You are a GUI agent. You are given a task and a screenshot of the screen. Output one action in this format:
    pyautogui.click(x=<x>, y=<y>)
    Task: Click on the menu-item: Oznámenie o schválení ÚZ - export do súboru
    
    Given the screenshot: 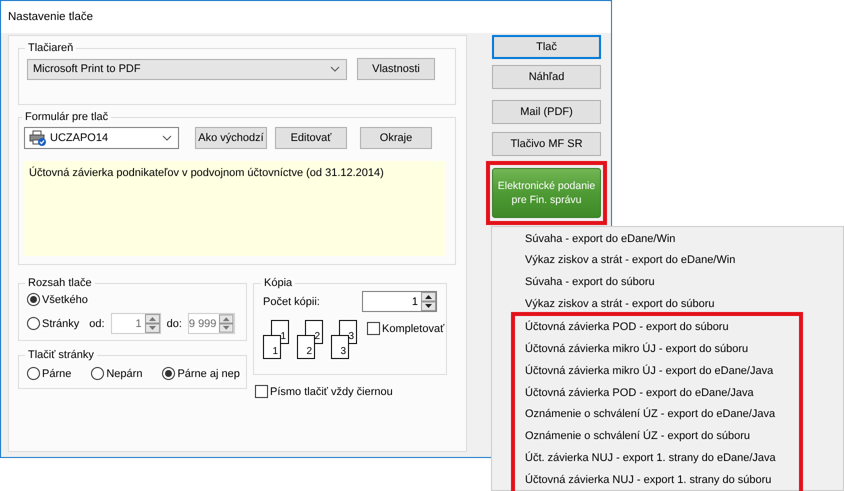 What is the action you would take?
    pyautogui.click(x=657, y=436)
    